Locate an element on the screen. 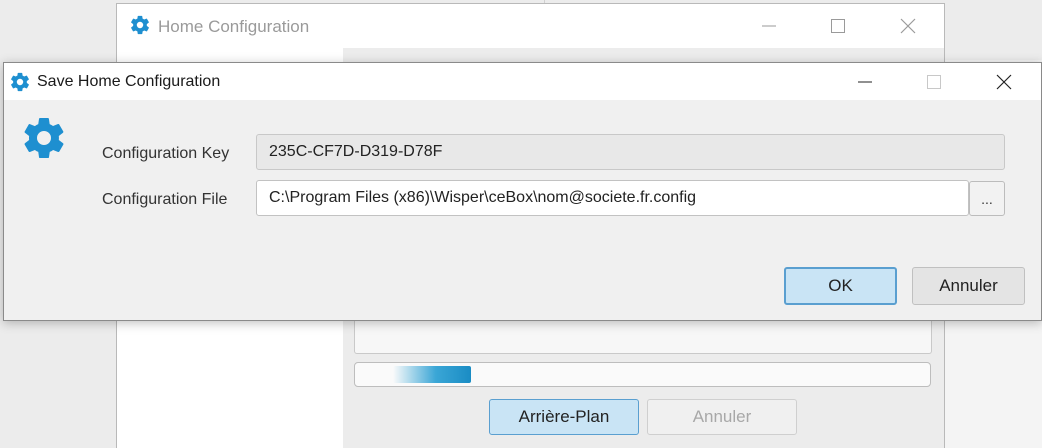 This screenshot has width=1042, height=448. ok-button: OK is located at coordinates (840, 286).